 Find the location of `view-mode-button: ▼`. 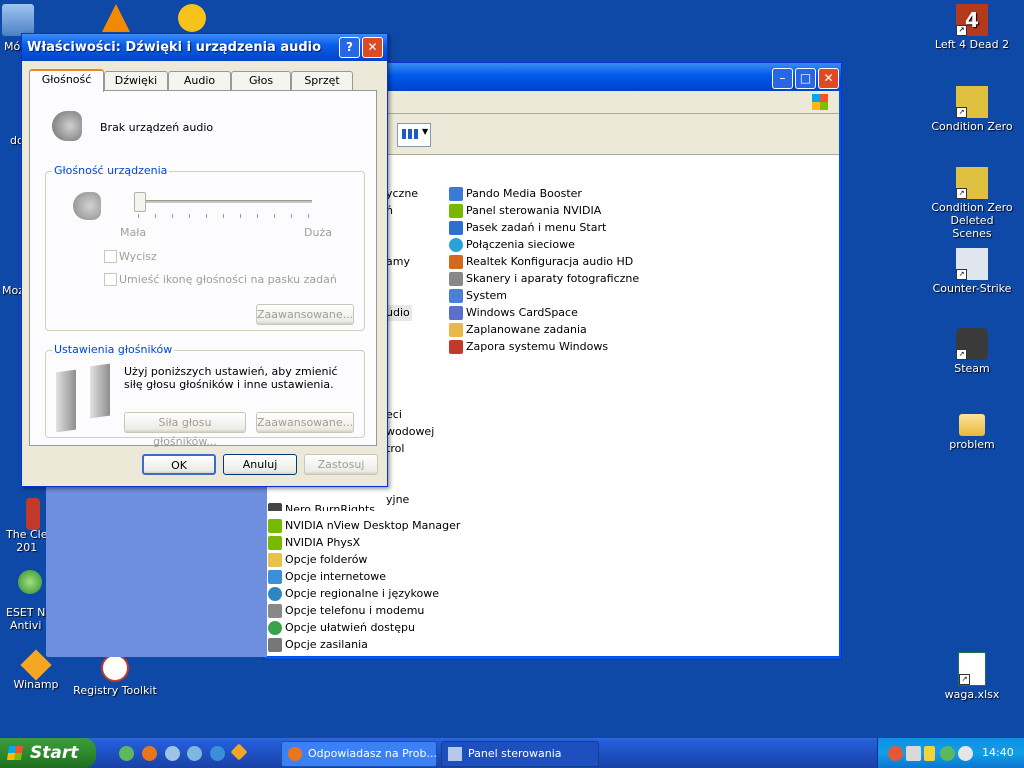

view-mode-button: ▼ is located at coordinates (414, 135).